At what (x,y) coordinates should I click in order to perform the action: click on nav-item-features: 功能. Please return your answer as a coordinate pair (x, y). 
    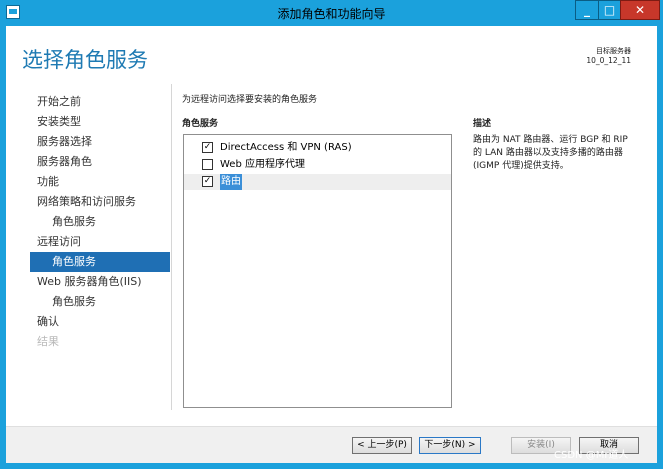
    Looking at the image, I should click on (100, 182).